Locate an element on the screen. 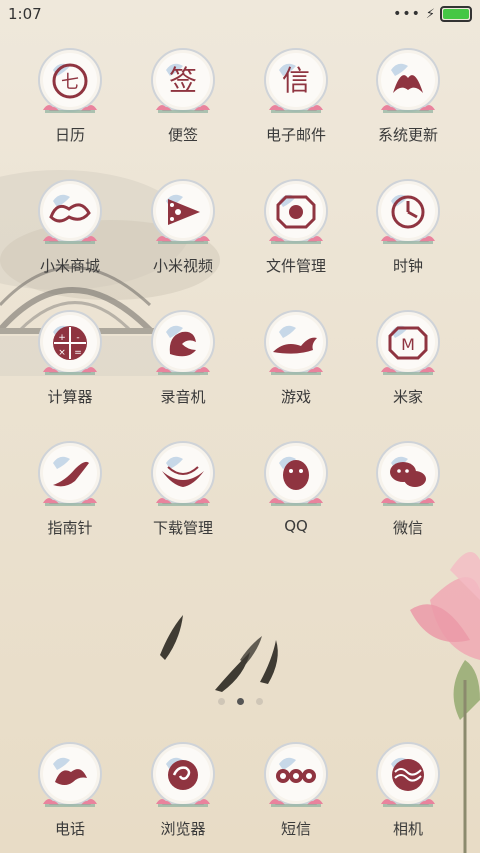  app-label: 米家 is located at coordinates (407, 397).